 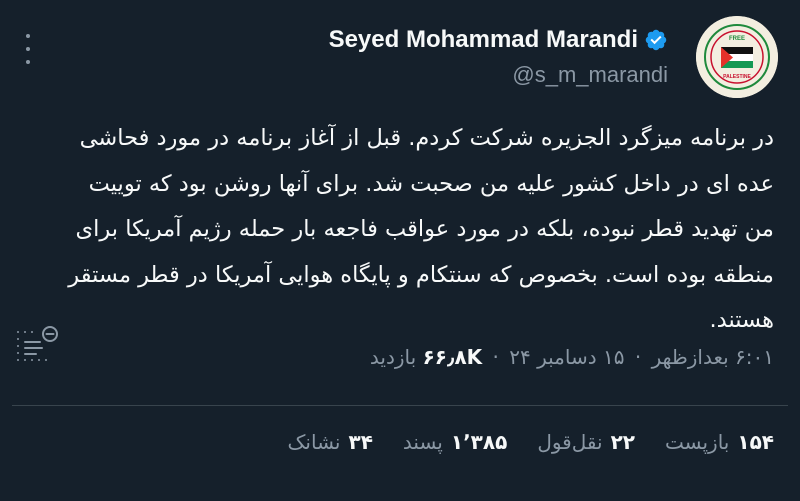 What do you see at coordinates (566, 357) in the screenshot?
I see `tweet-date: ۱۵ دسامبر ۲۴` at bounding box center [566, 357].